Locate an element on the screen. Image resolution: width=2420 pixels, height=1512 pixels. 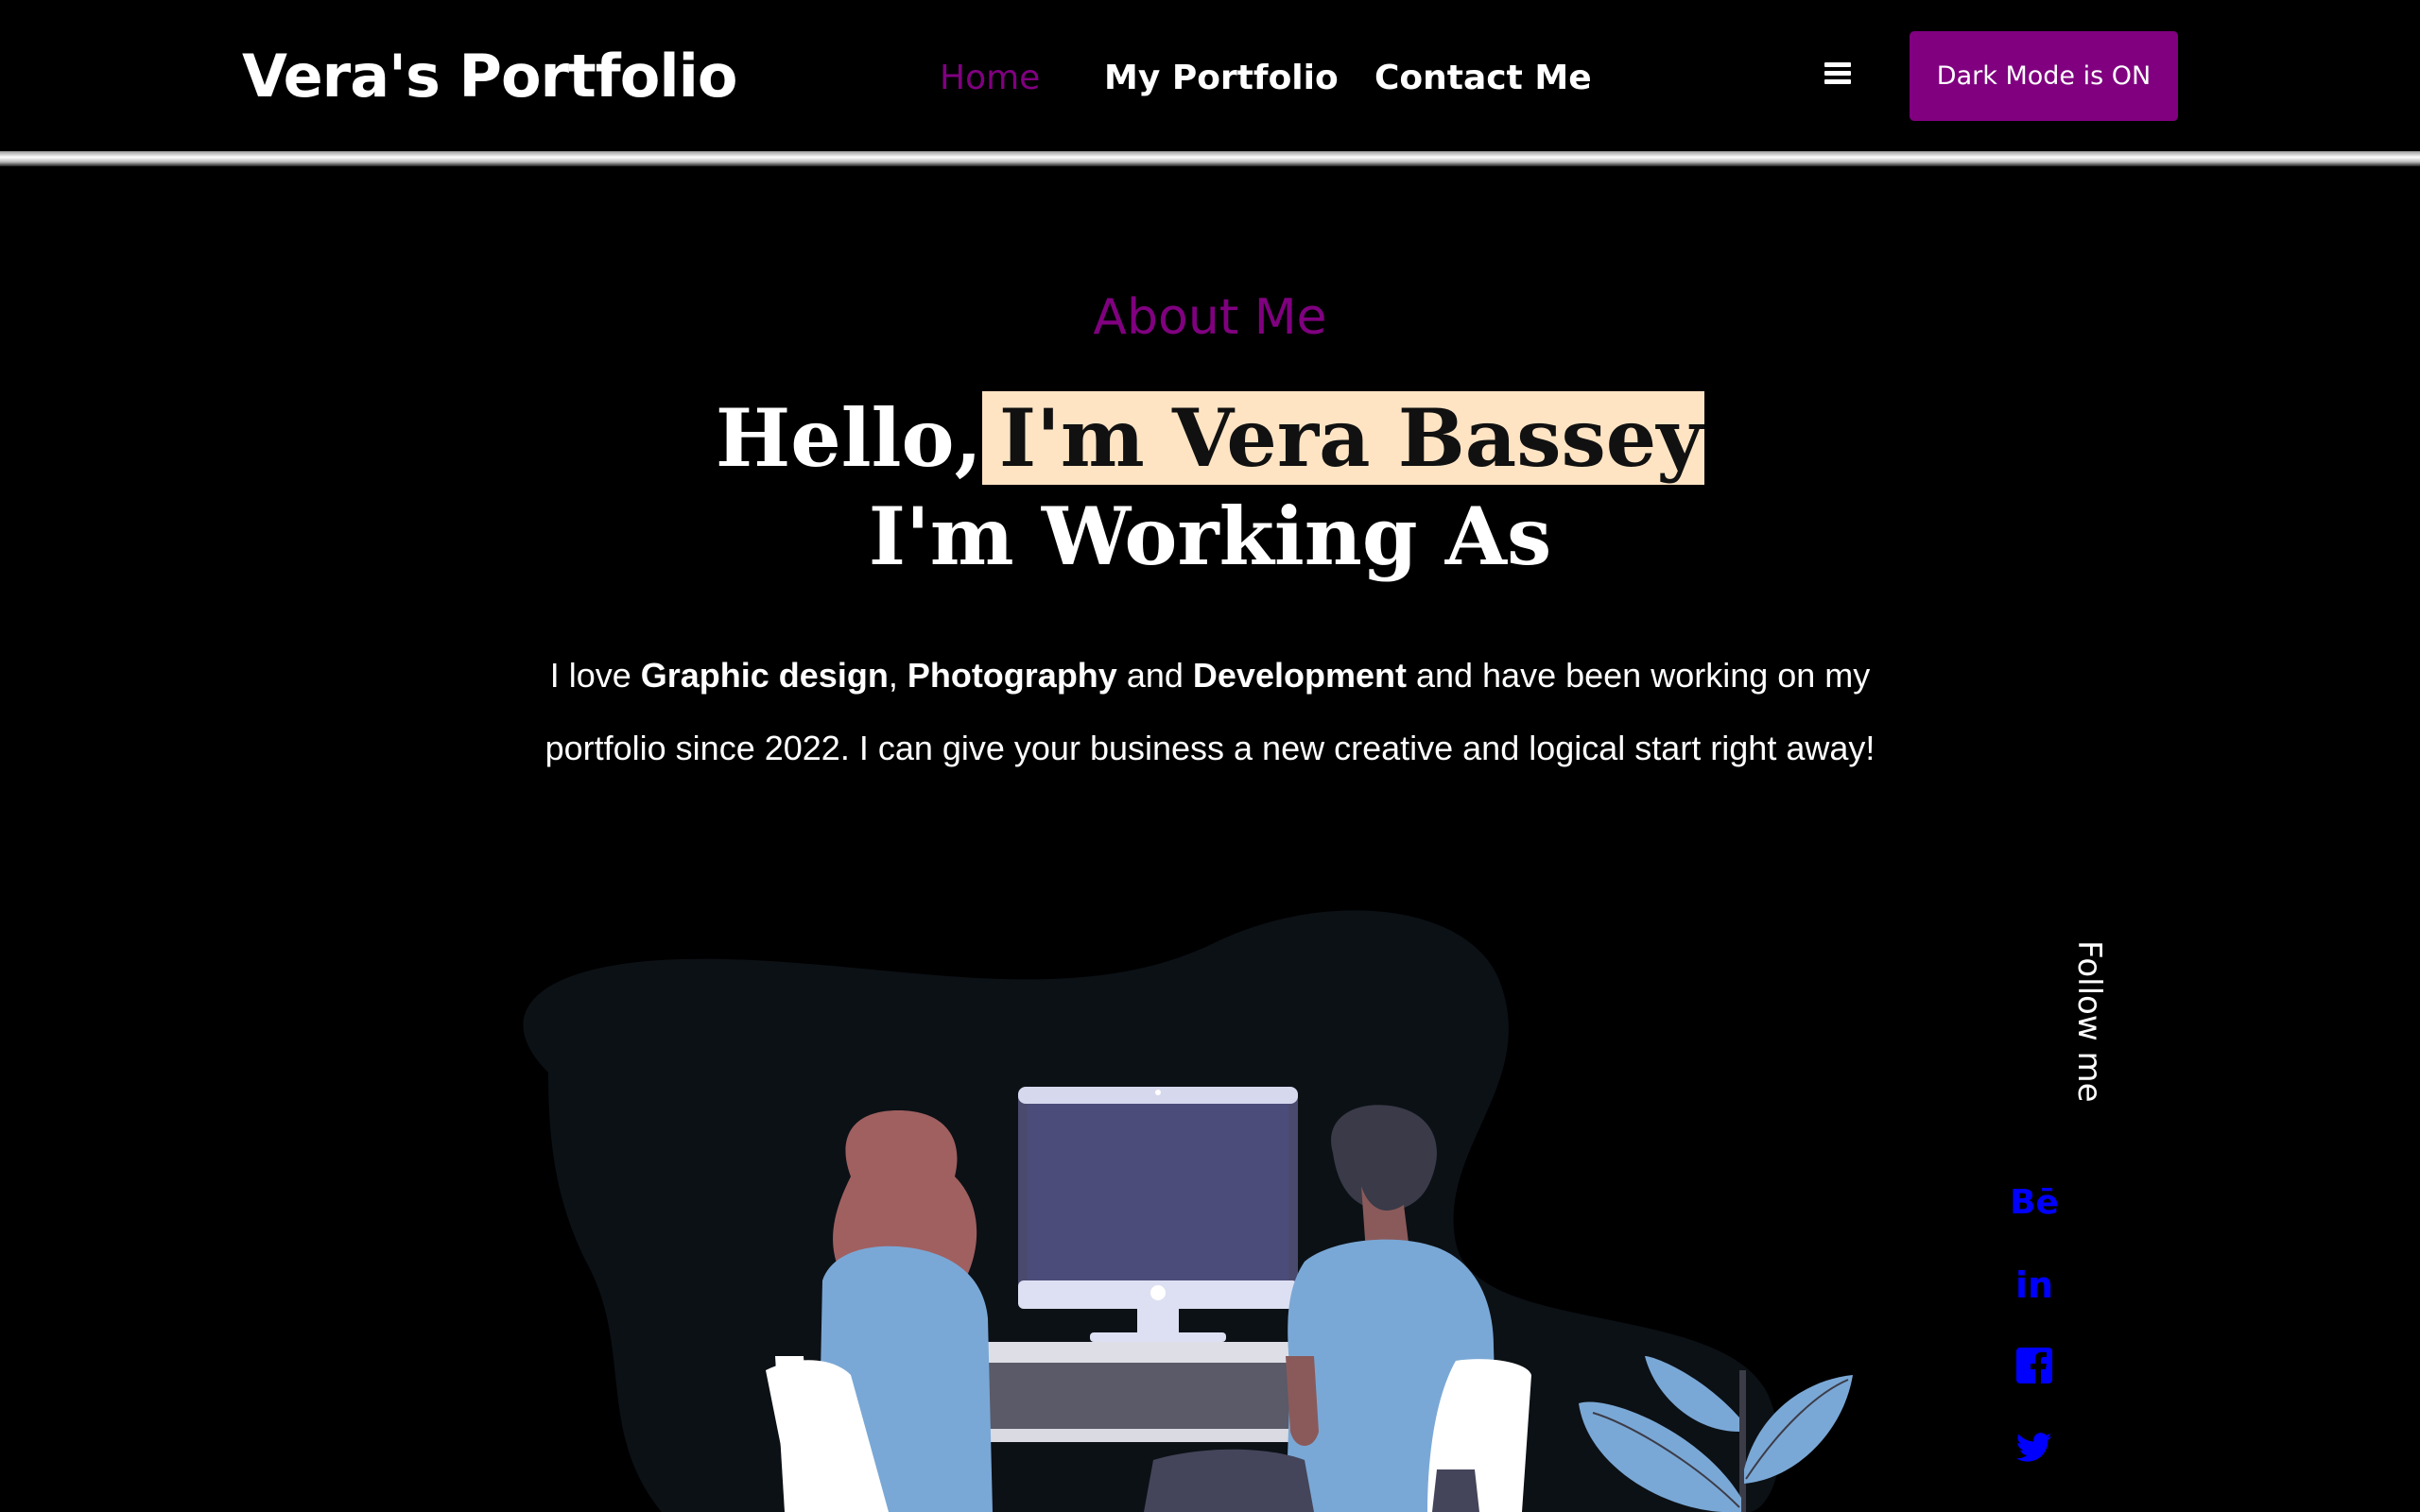
nav-link-my-portfolio: My Portfolio is located at coordinates (1221, 78).